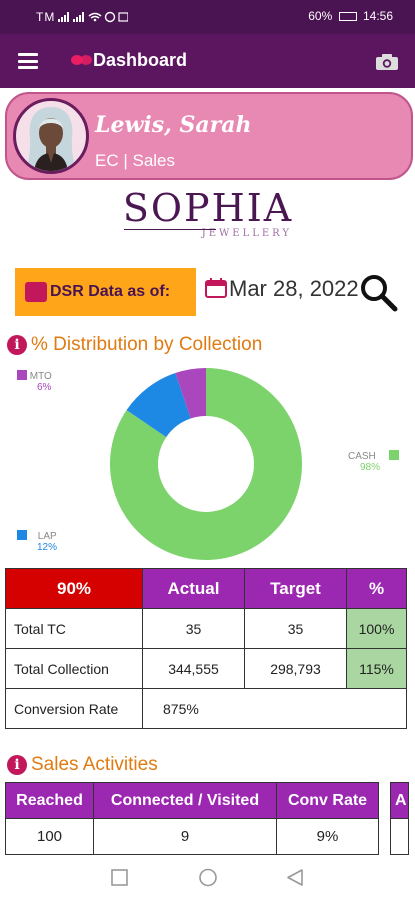 The height and width of the screenshot is (905, 415). I want to click on camera-icon, so click(387, 62).